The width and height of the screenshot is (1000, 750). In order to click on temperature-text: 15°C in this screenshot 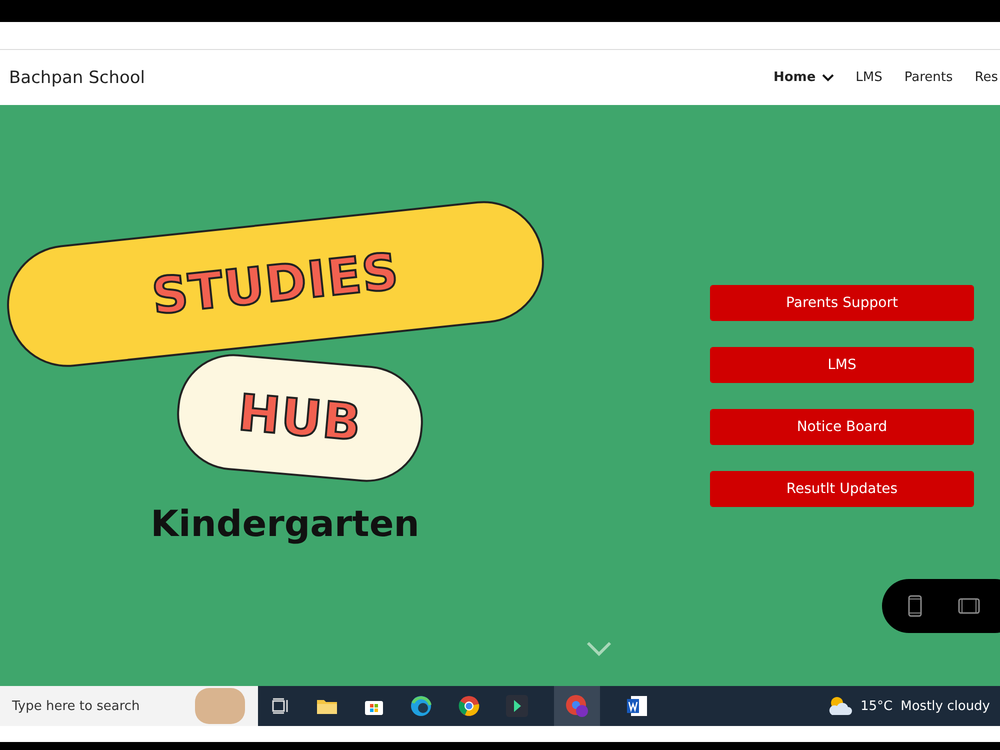, I will do `click(876, 706)`.